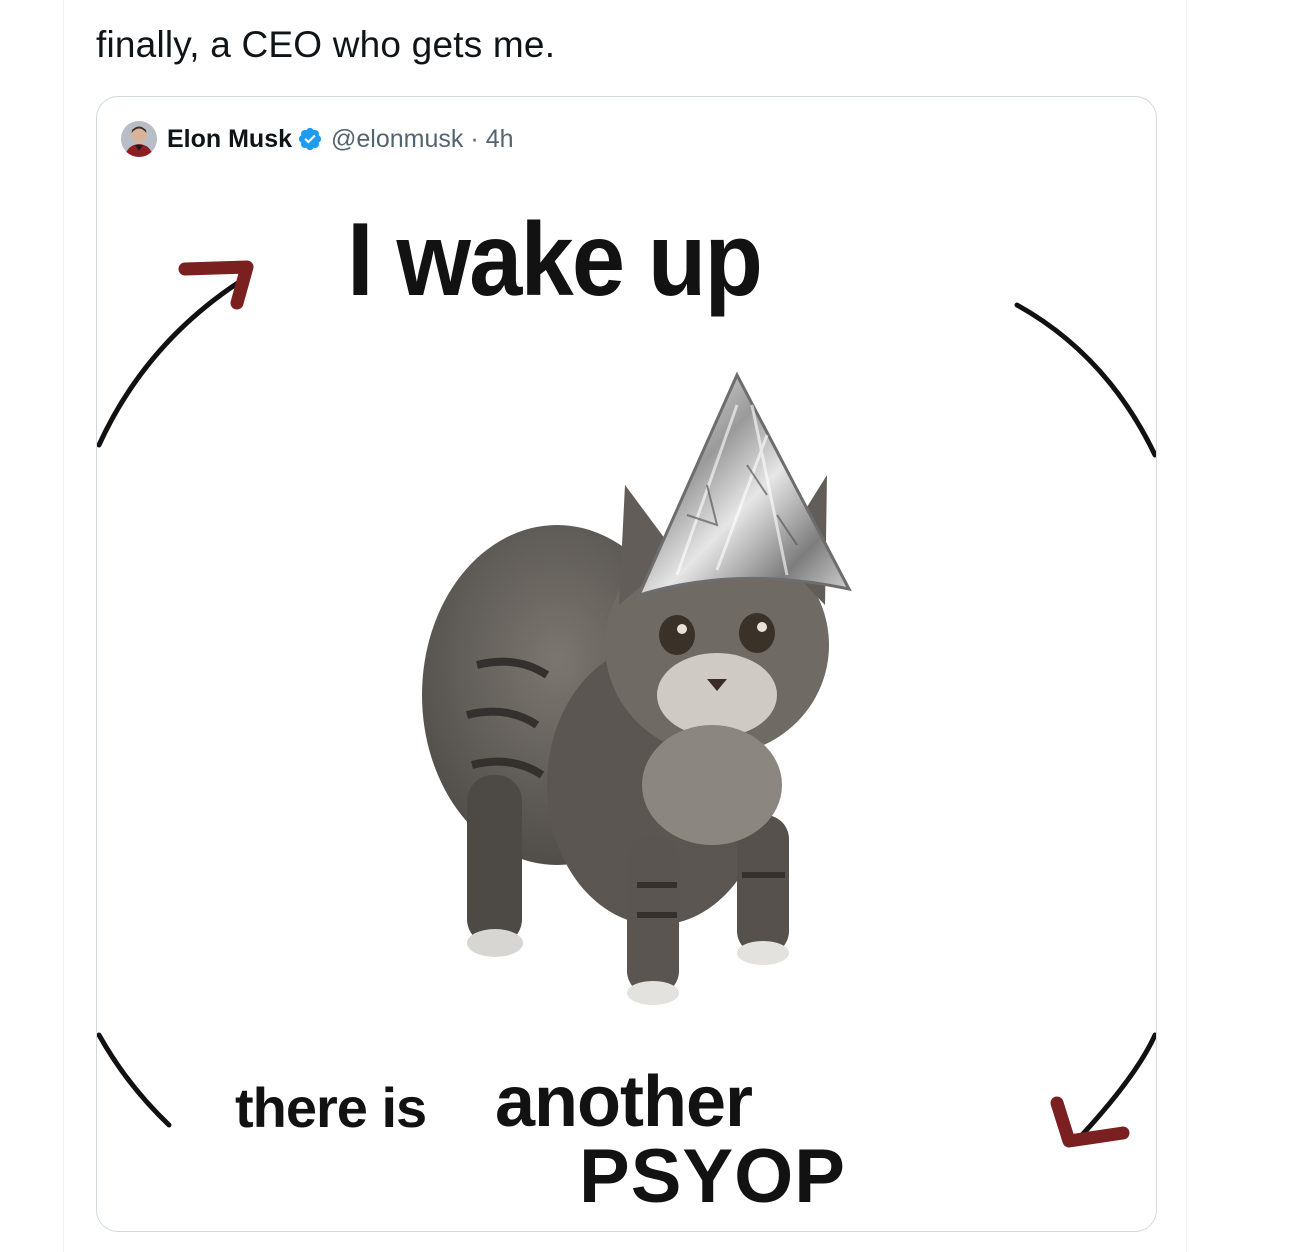  I want to click on arrow-head-bottom-right, so click(1090, 1122).